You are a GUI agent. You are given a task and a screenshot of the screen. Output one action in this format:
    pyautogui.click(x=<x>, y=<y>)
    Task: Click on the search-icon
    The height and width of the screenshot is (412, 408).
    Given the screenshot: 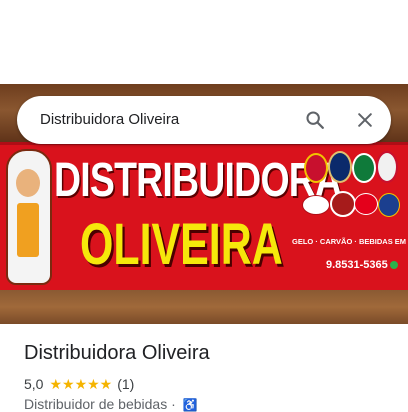 What is the action you would take?
    pyautogui.click(x=315, y=120)
    